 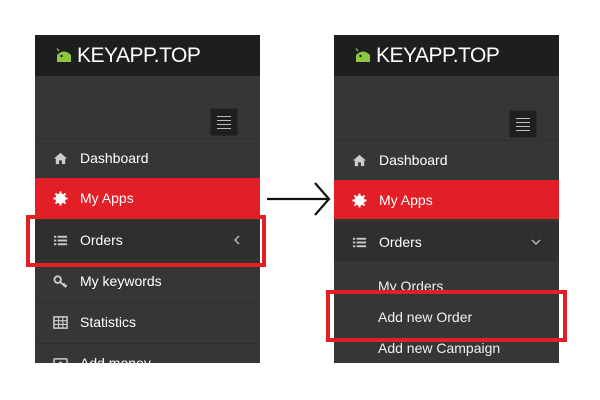 I want to click on sidebar-item-label: Add money, so click(x=115, y=359).